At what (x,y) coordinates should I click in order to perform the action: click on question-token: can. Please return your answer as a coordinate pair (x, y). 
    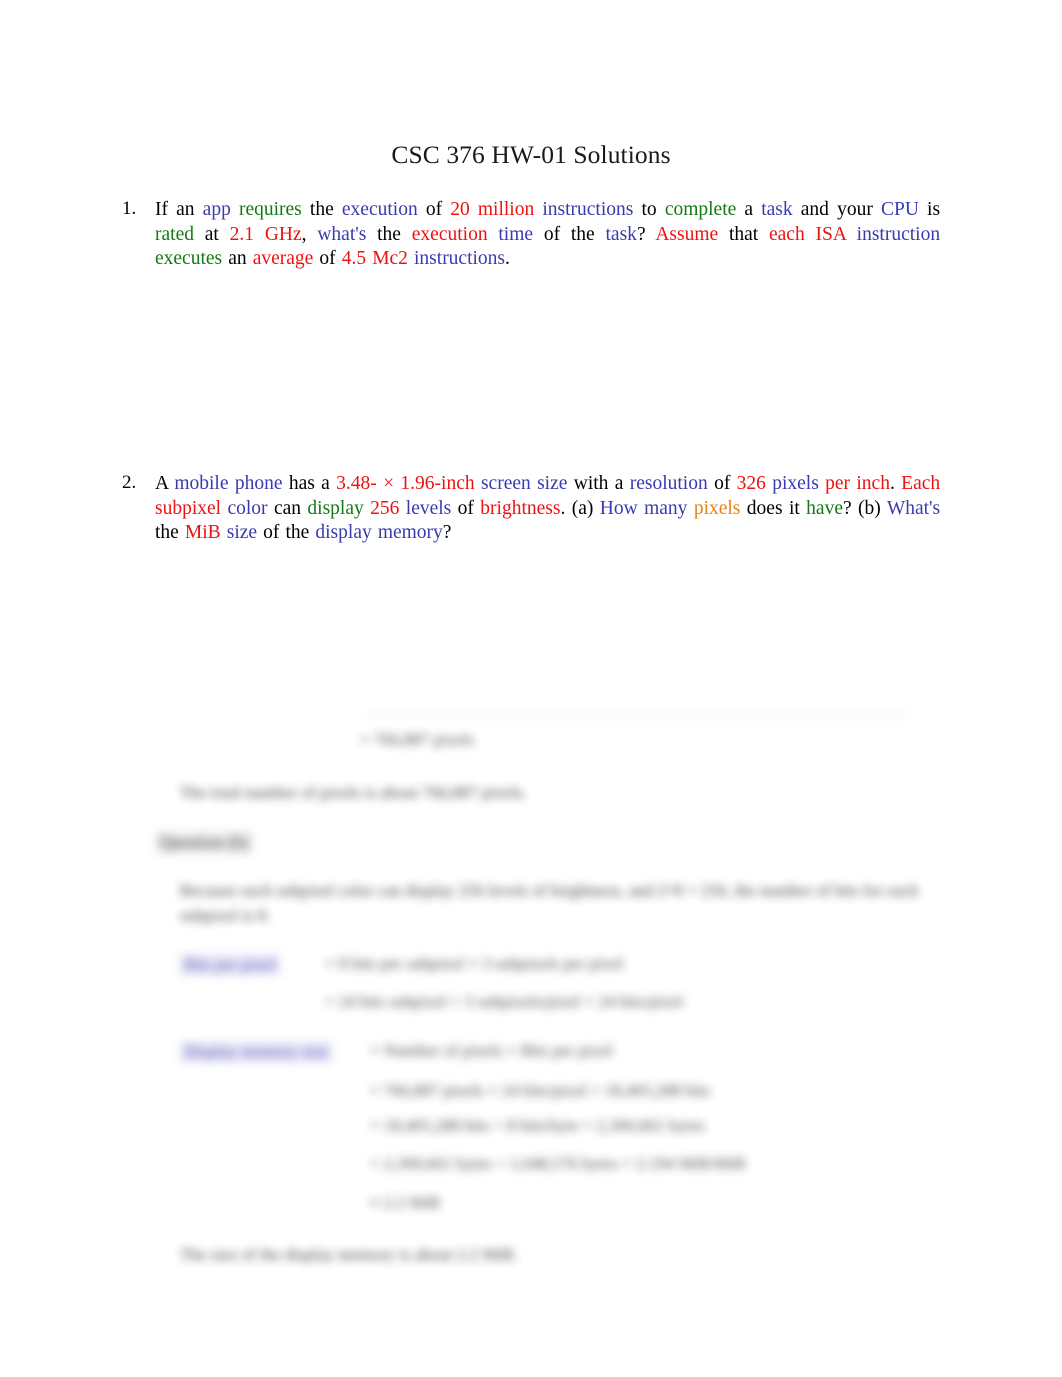
    Looking at the image, I should click on (287, 508).